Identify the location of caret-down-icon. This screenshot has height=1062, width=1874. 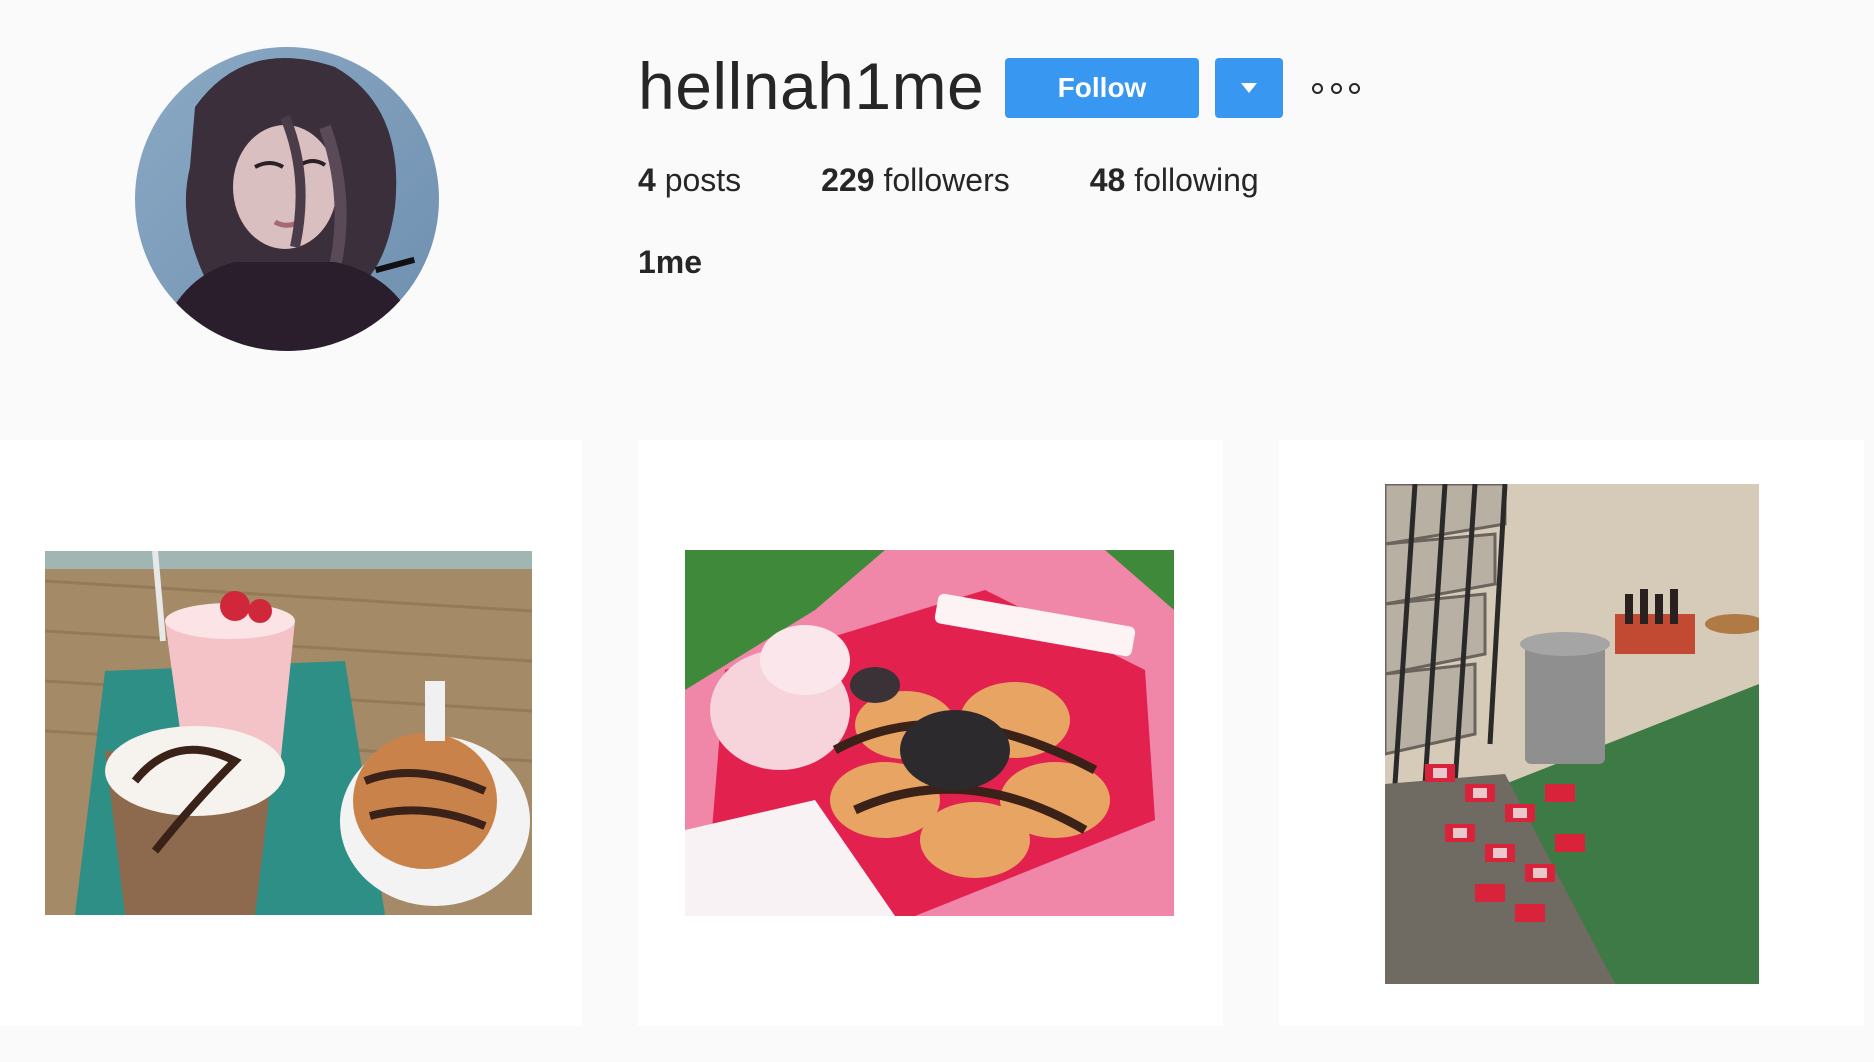
(1249, 88).